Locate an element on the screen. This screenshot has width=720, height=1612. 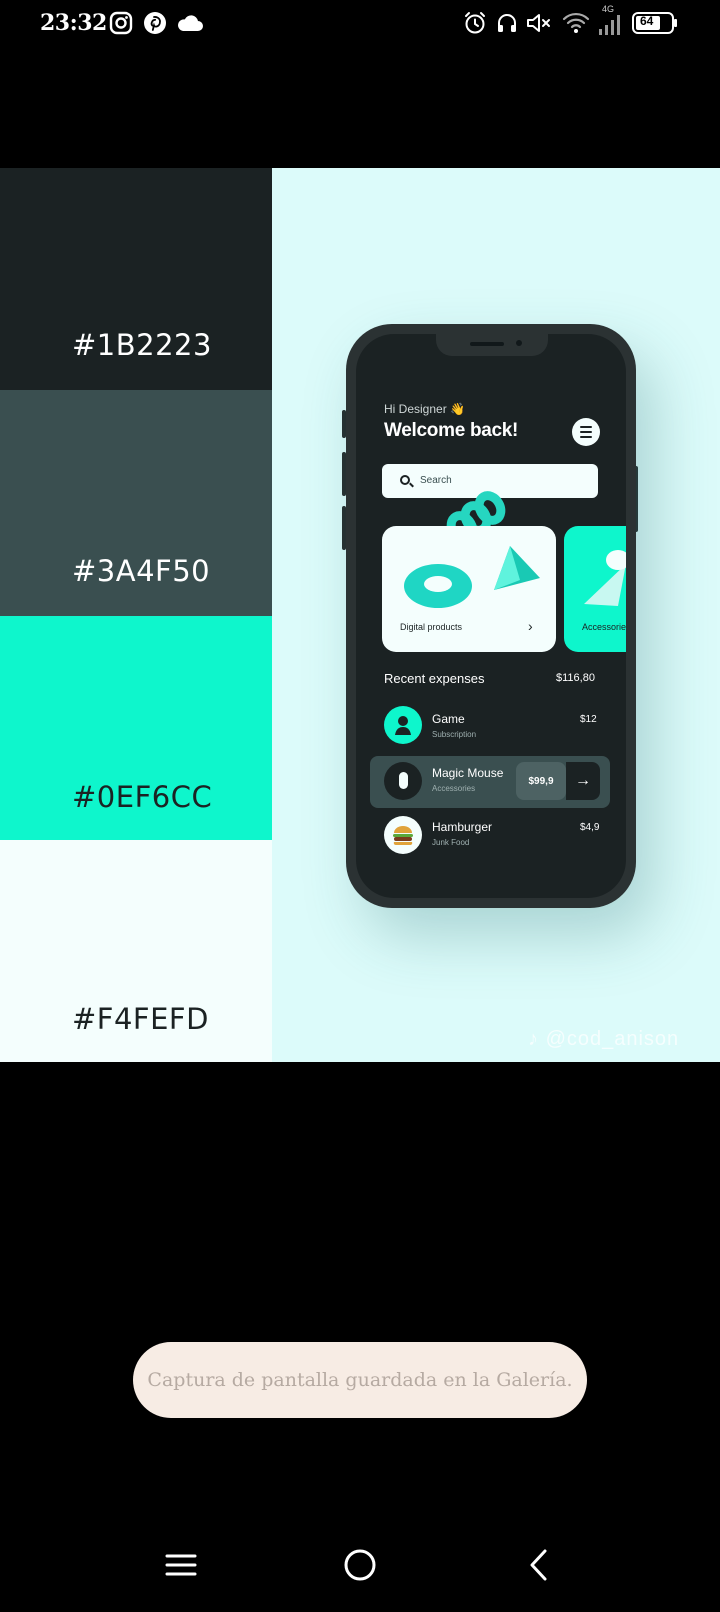
battery-icon: 64 is located at coordinates (655, 23).